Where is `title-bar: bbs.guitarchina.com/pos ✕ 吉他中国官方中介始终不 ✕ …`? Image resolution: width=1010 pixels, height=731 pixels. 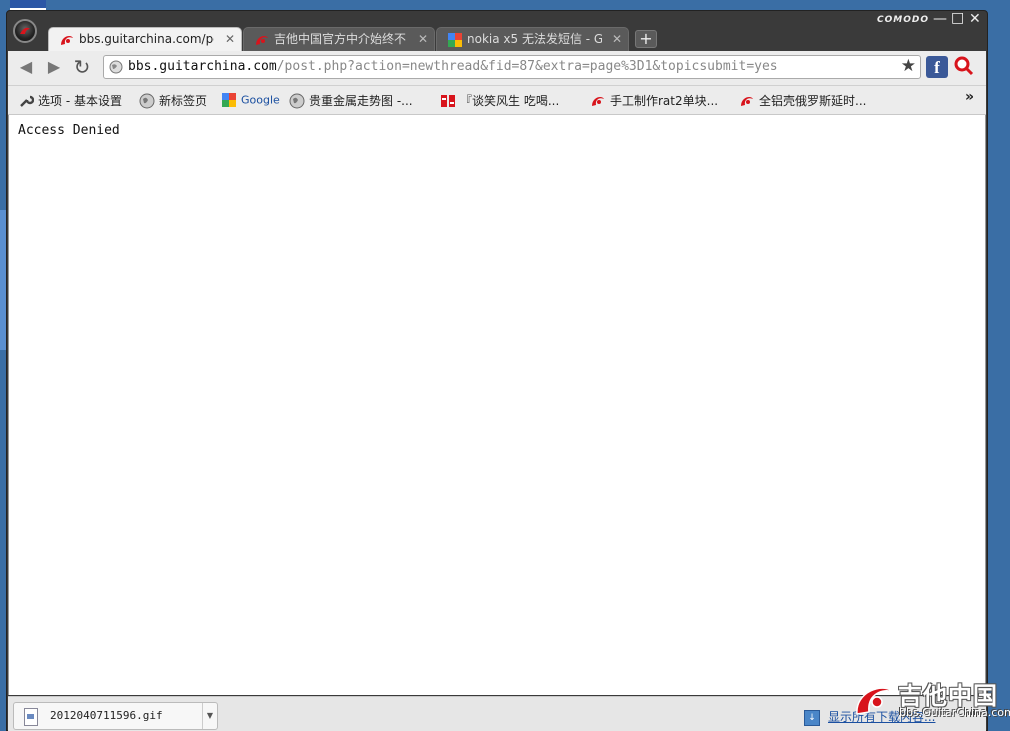
title-bar: bbs.guitarchina.com/pos ✕ 吉他中国官方中介始终不 ✕ … is located at coordinates (497, 30).